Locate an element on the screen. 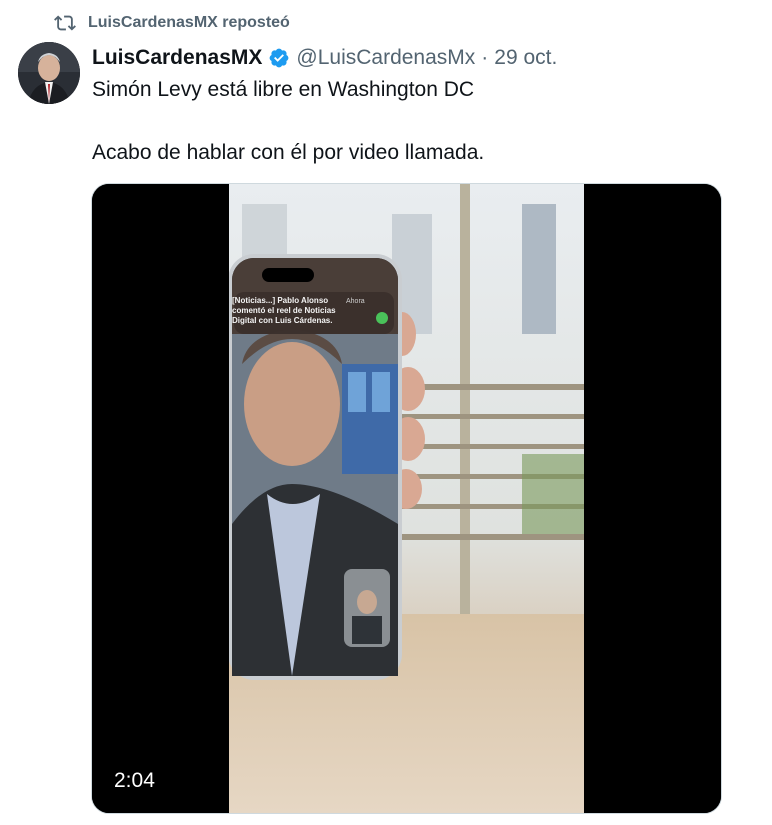 Image resolution: width=772 pixels, height=825 pixels. avatar-image is located at coordinates (49, 73).